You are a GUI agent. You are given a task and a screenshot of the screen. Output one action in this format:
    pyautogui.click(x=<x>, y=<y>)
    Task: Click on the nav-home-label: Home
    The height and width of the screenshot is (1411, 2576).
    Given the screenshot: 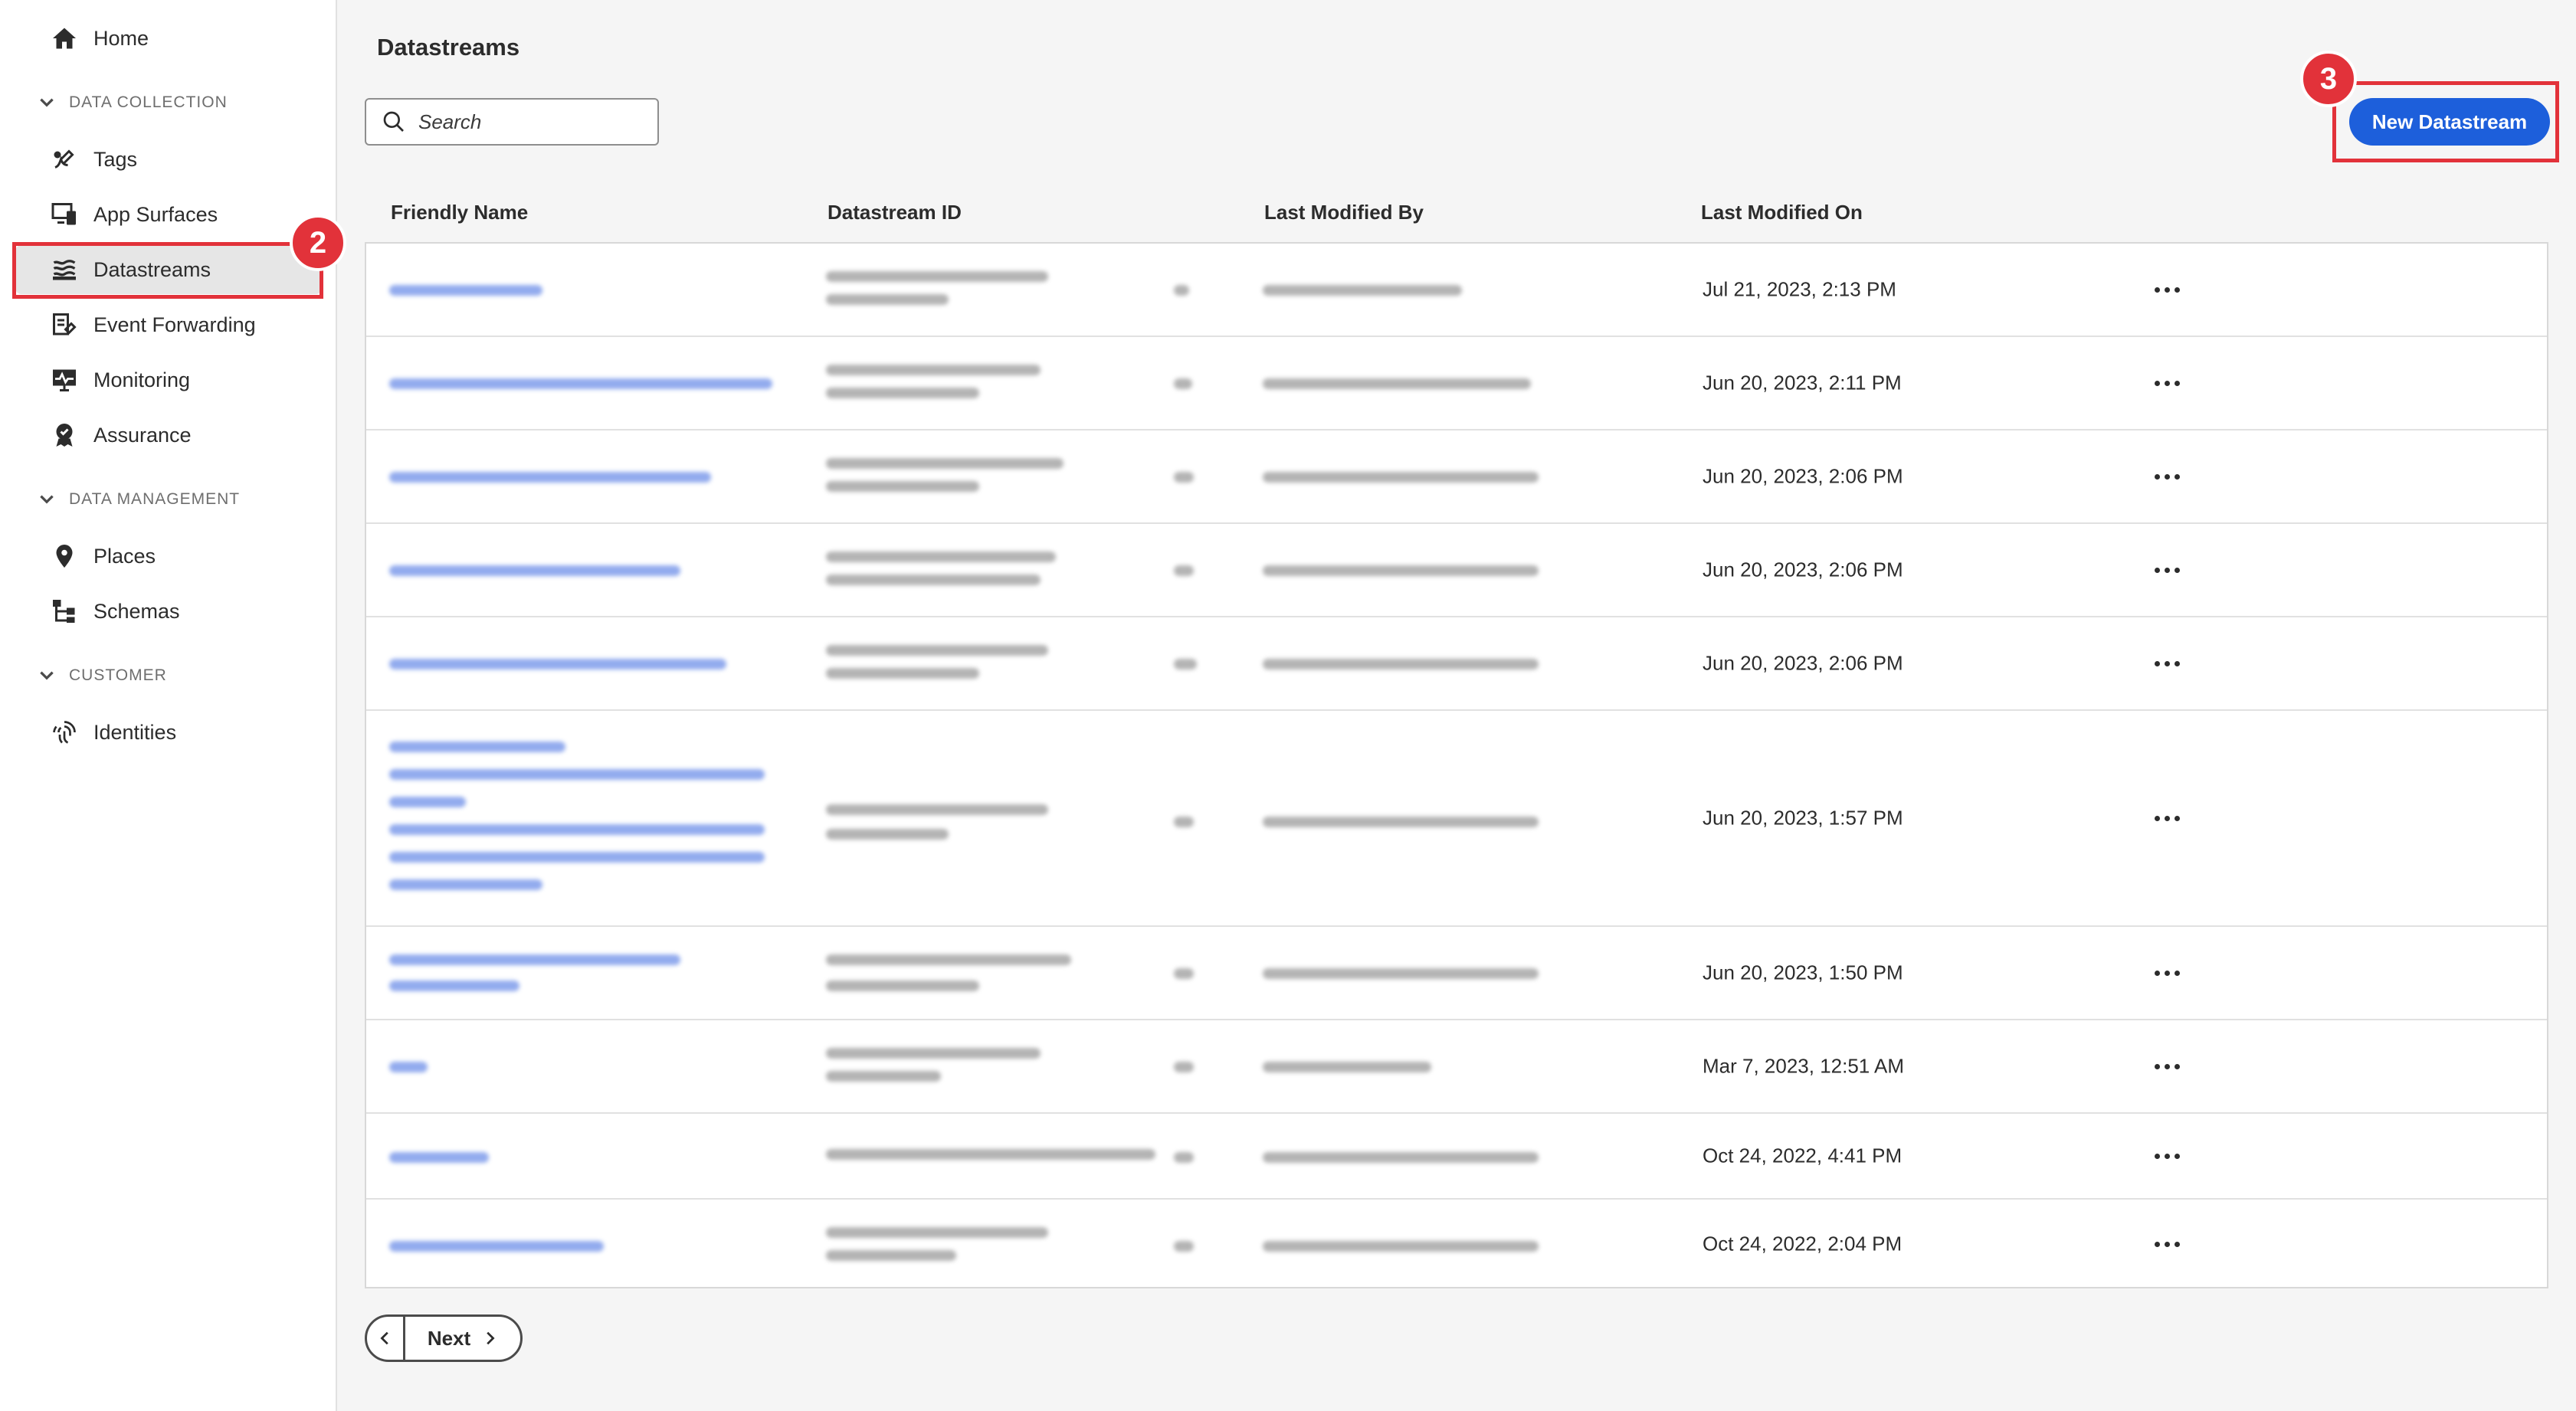 What is the action you would take?
    pyautogui.click(x=121, y=38)
    